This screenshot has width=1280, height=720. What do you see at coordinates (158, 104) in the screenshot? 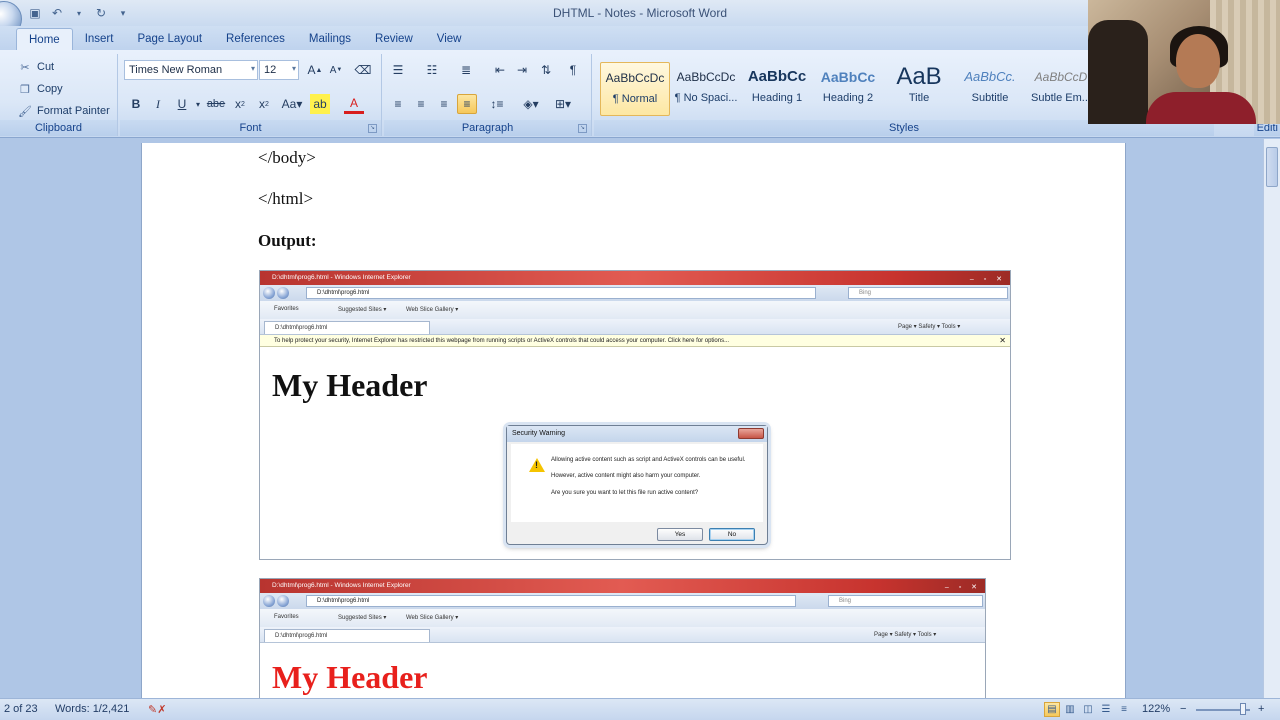
I see `italic-icon: I` at bounding box center [158, 104].